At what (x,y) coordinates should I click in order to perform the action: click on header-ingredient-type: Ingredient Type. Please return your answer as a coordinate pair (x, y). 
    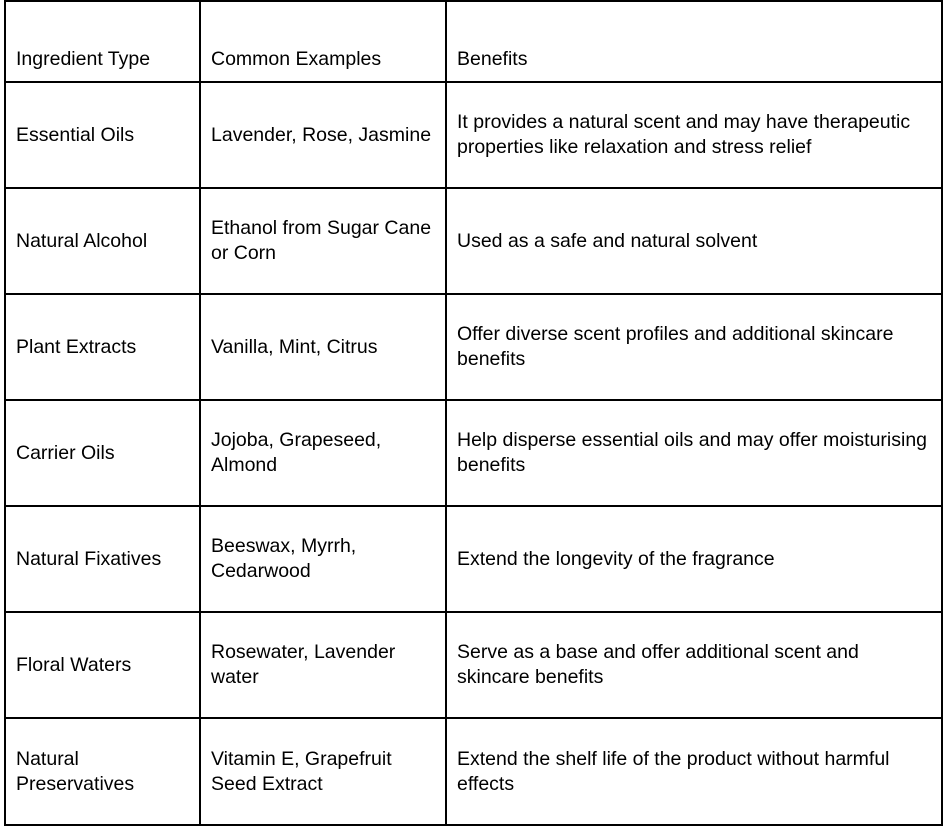
    Looking at the image, I should click on (102, 41).